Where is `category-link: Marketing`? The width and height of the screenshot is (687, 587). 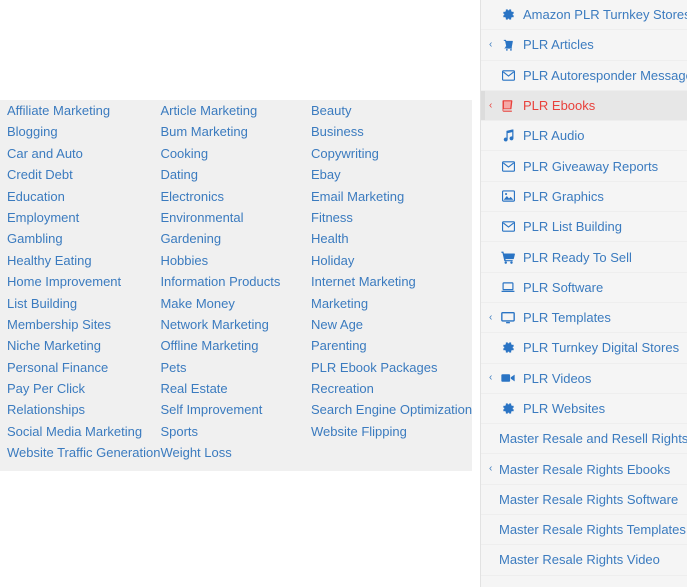
category-link: Marketing is located at coordinates (391, 303).